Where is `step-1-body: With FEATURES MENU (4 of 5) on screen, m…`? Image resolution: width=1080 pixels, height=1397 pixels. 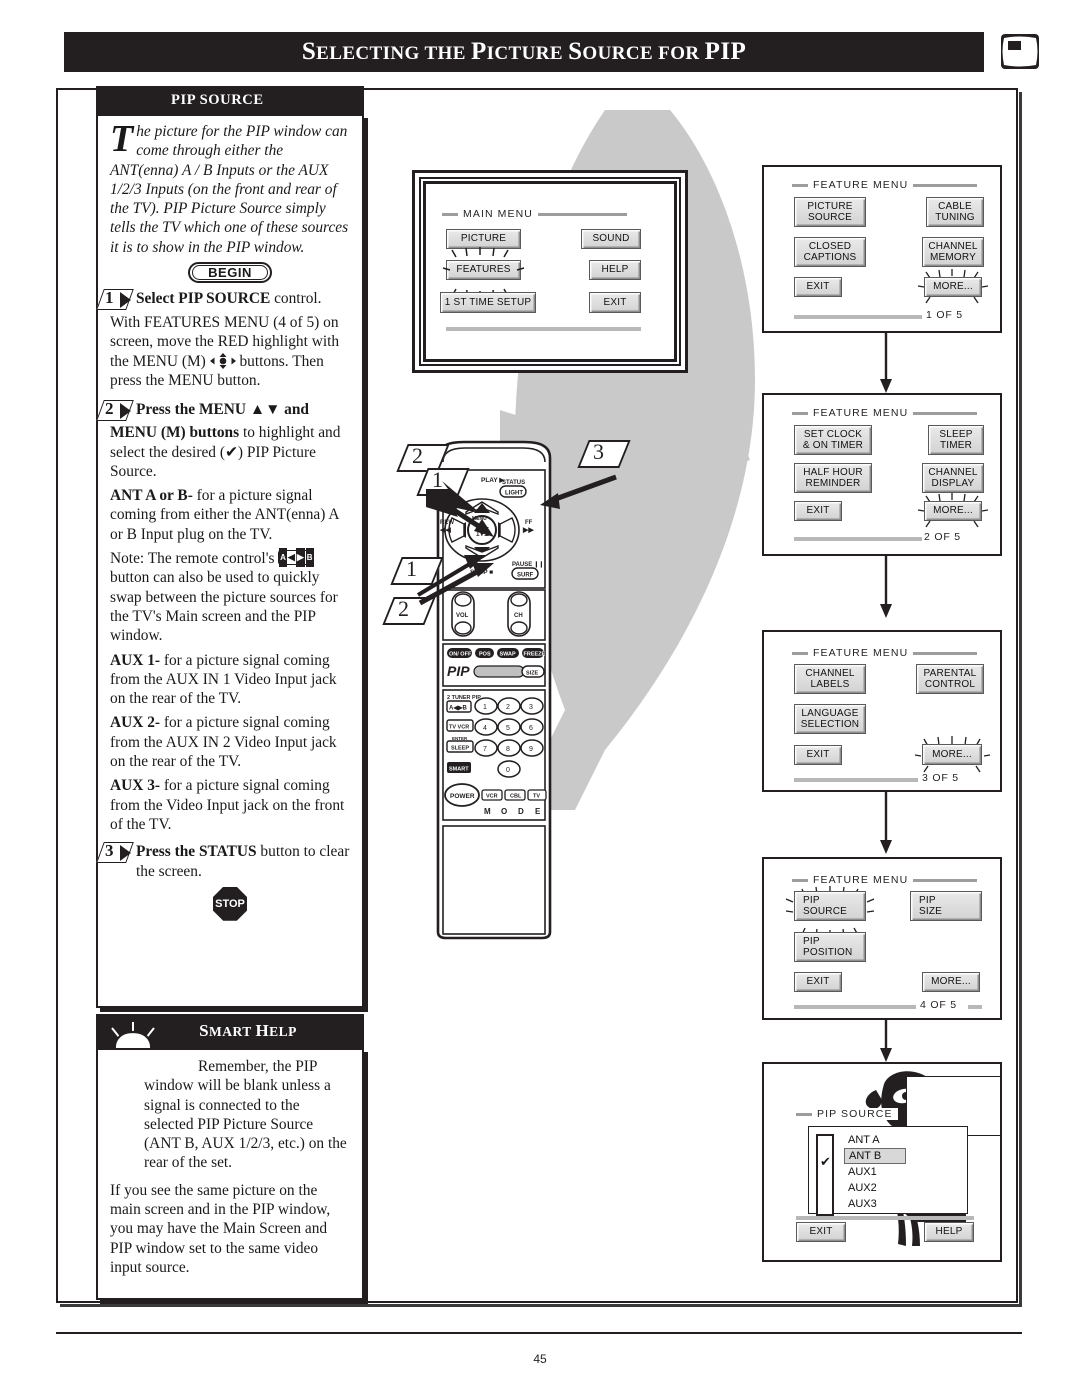 step-1-body: With FEATURES MENU (4 of 5) on screen, m… is located at coordinates (230, 351).